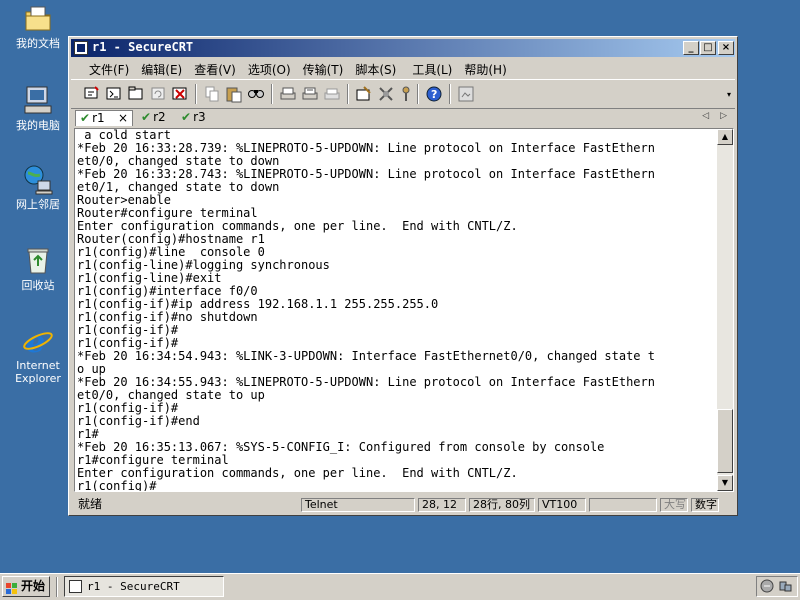  Describe the element at coordinates (485, 68) in the screenshot. I see `menu-help: 帮助(H)` at that location.